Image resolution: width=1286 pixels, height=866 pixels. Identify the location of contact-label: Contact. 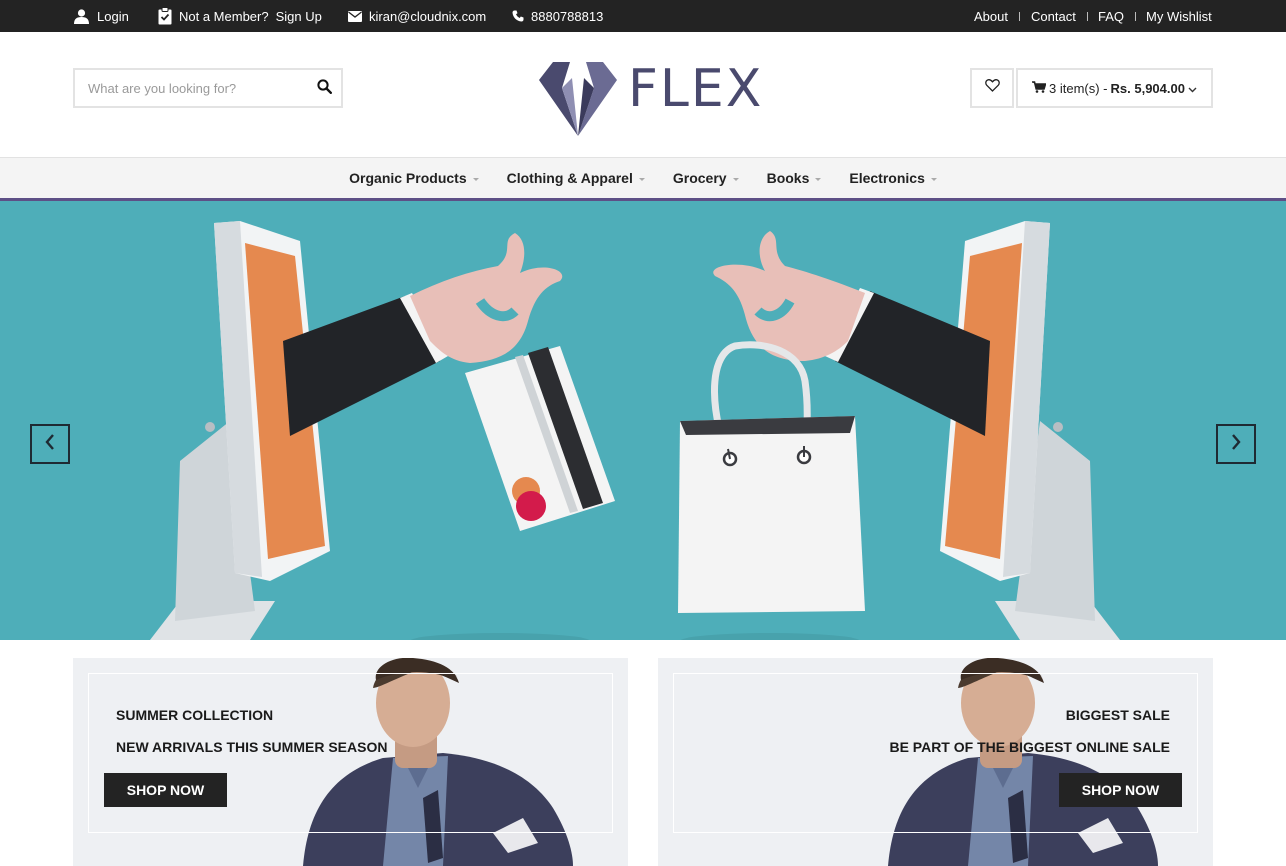
(1053, 16).